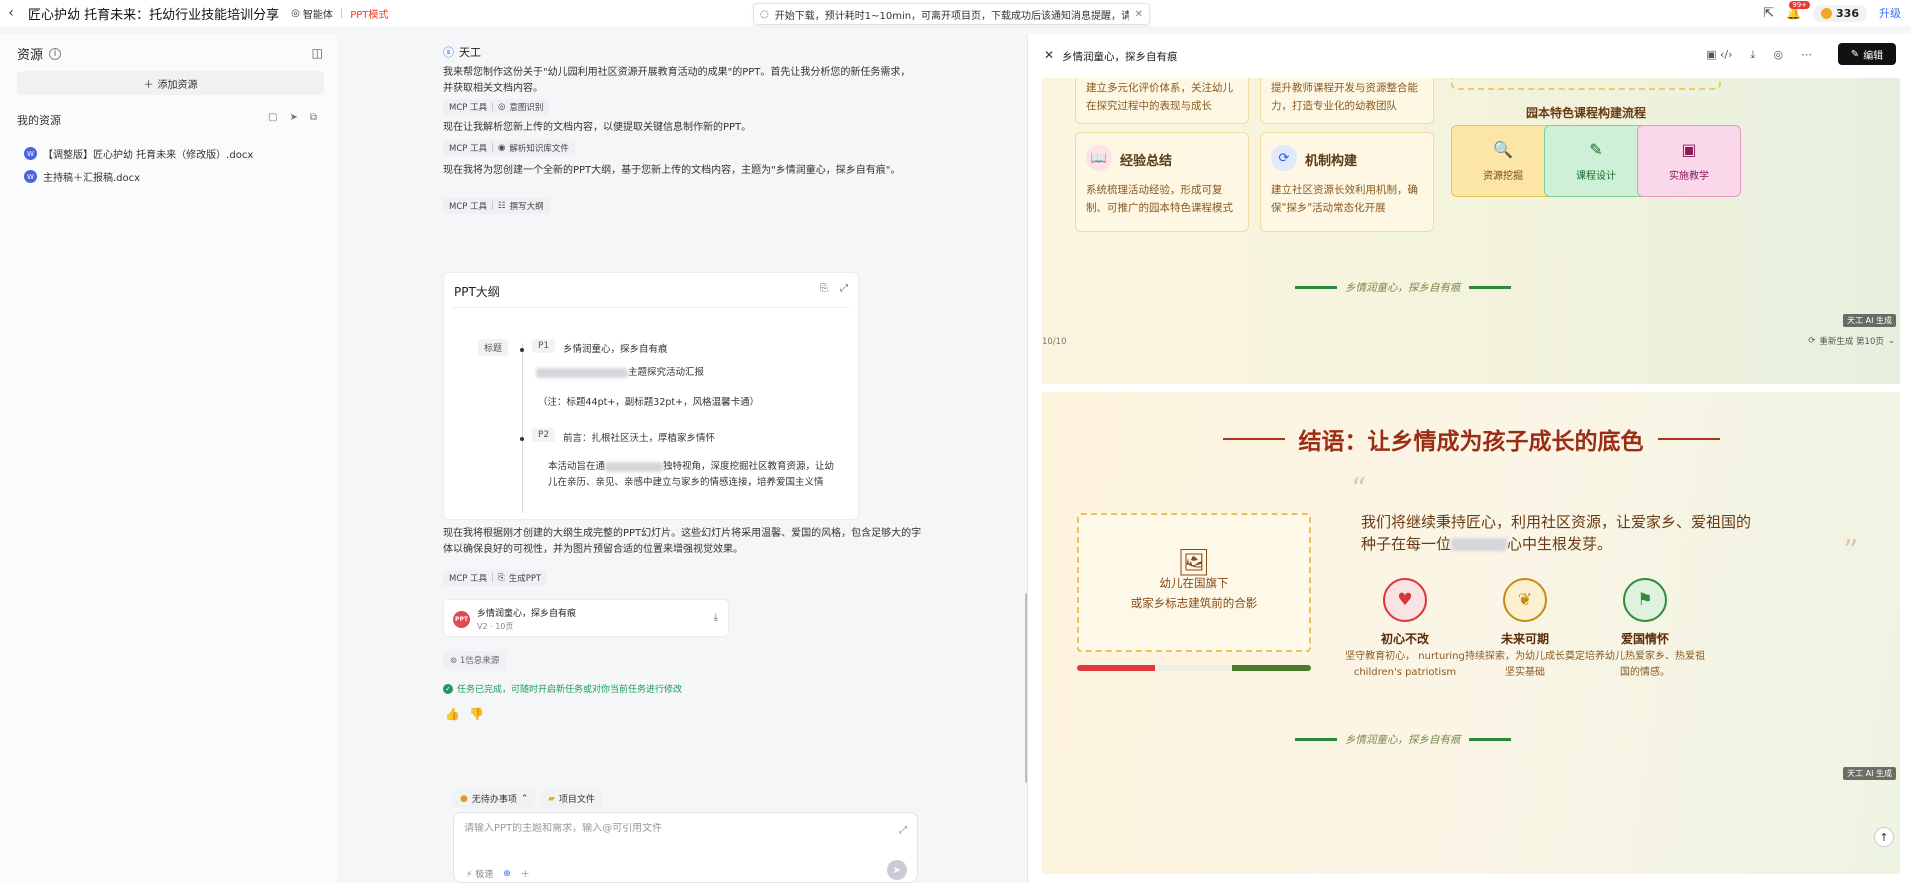  Describe the element at coordinates (525, 579) in the screenshot. I see `tool-name: 生成PPT` at that location.